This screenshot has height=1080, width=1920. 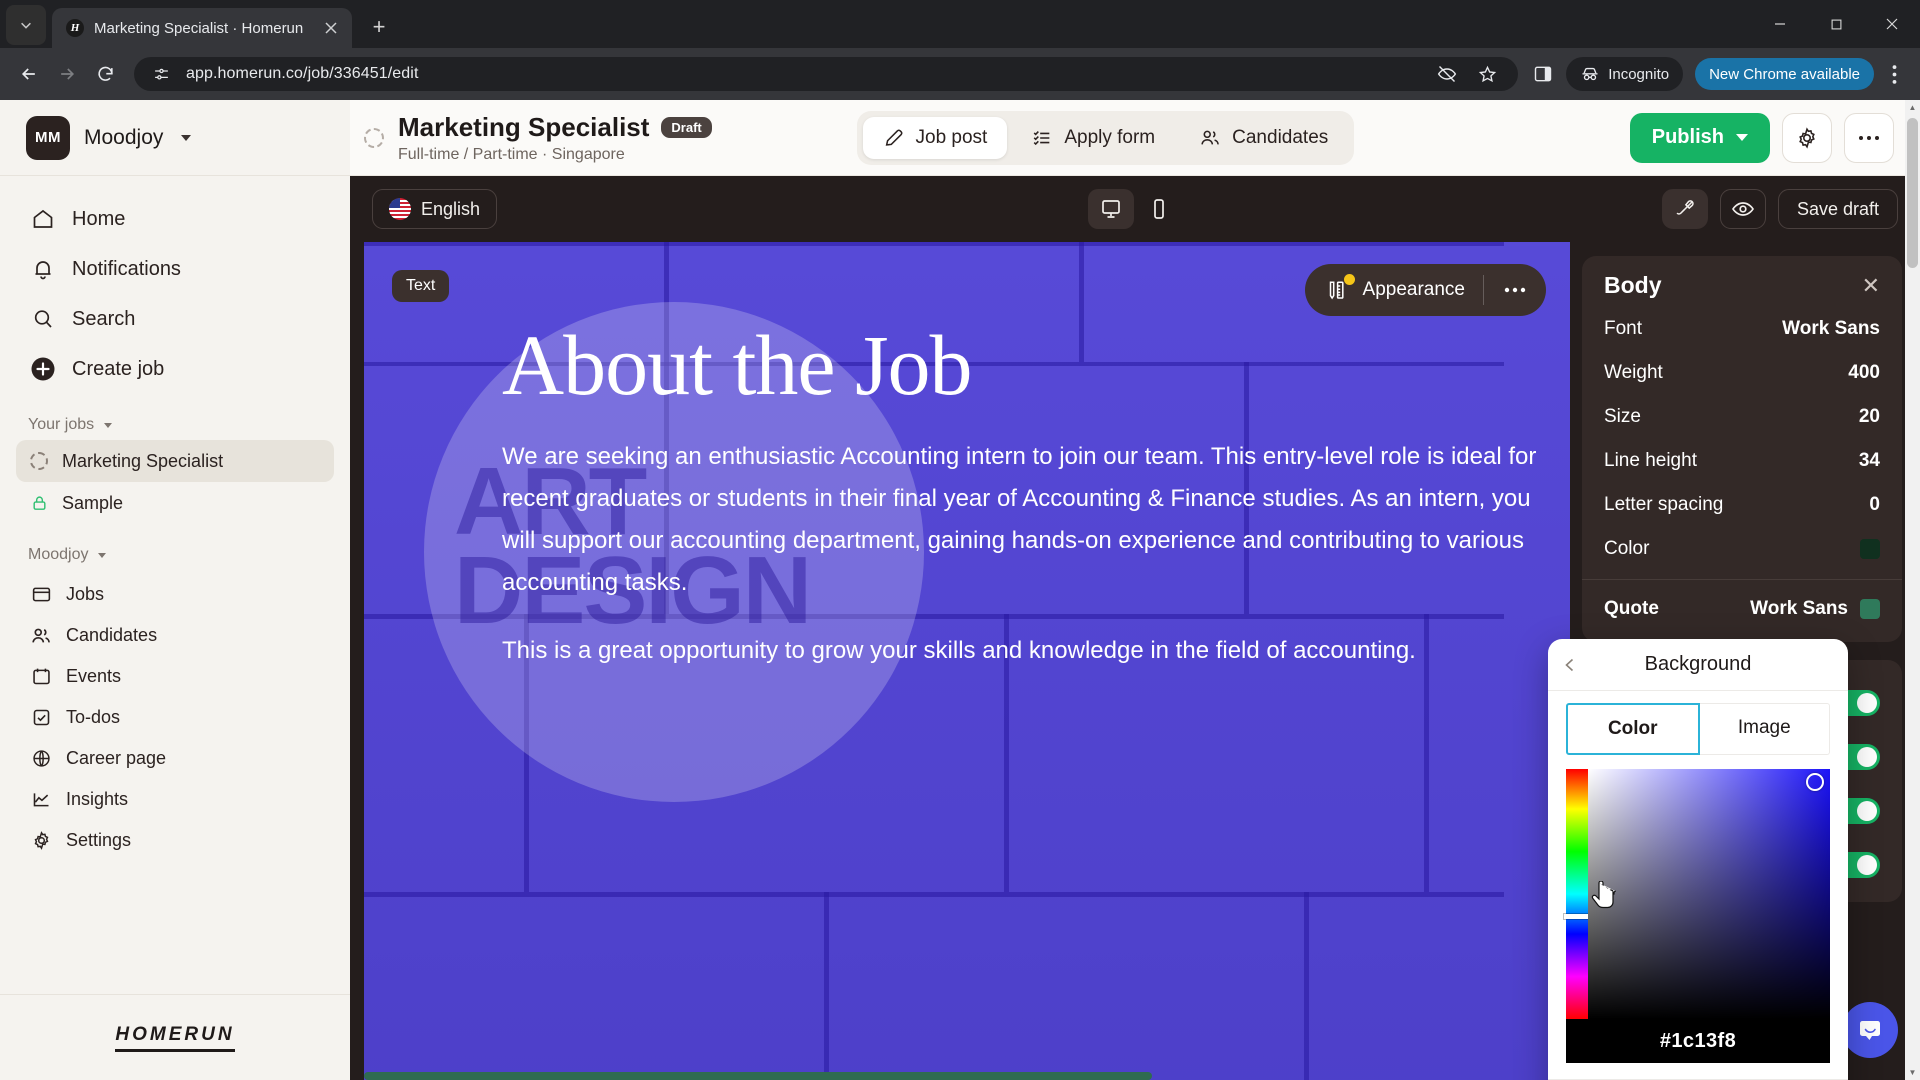 I want to click on style-row-font: Font Work Sans, so click(x=1742, y=329).